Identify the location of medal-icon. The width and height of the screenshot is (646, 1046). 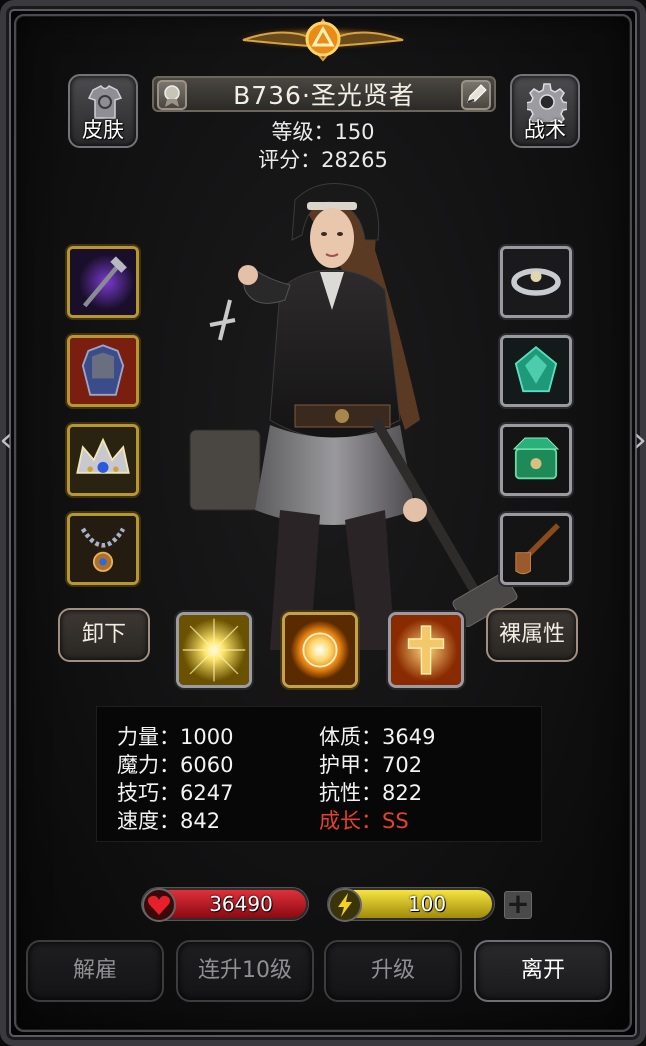
(172, 95).